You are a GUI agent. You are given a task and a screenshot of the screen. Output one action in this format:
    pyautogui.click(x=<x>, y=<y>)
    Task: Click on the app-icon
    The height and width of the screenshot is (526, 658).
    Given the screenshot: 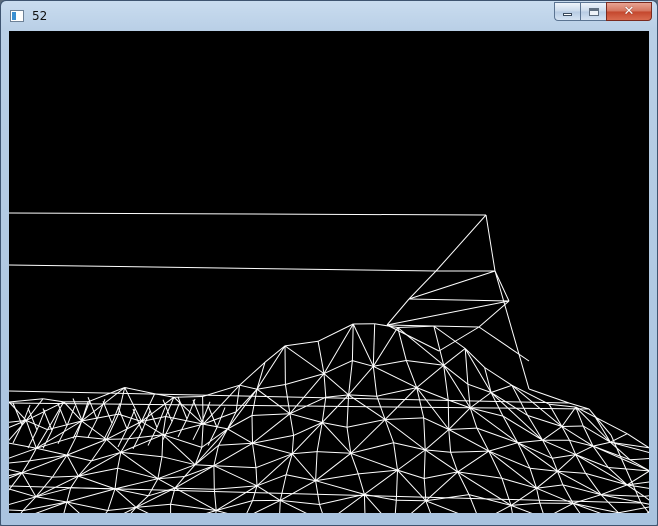 What is the action you would take?
    pyautogui.click(x=17, y=16)
    